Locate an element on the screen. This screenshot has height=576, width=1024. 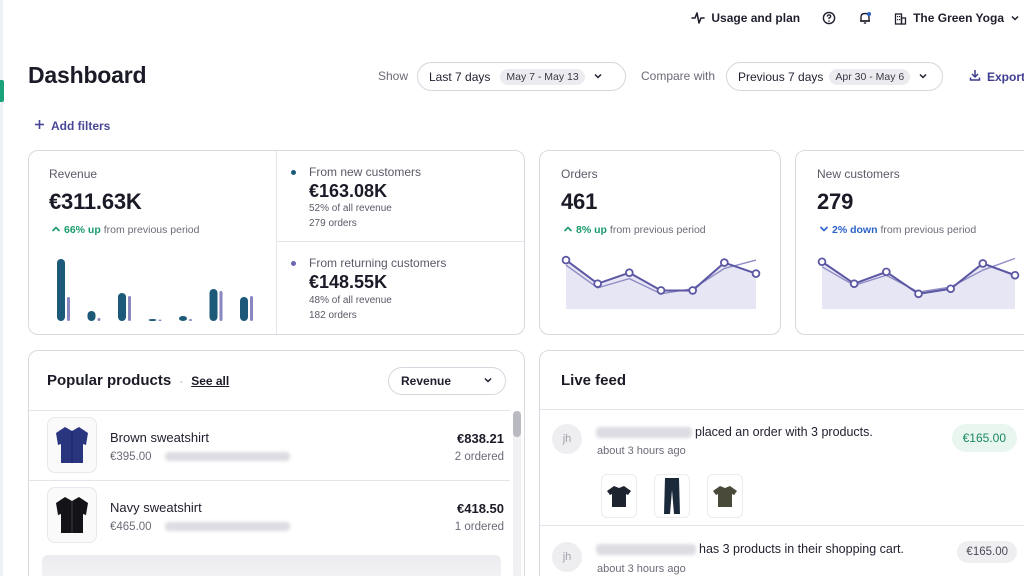
products-scrollbar is located at coordinates (517, 493).